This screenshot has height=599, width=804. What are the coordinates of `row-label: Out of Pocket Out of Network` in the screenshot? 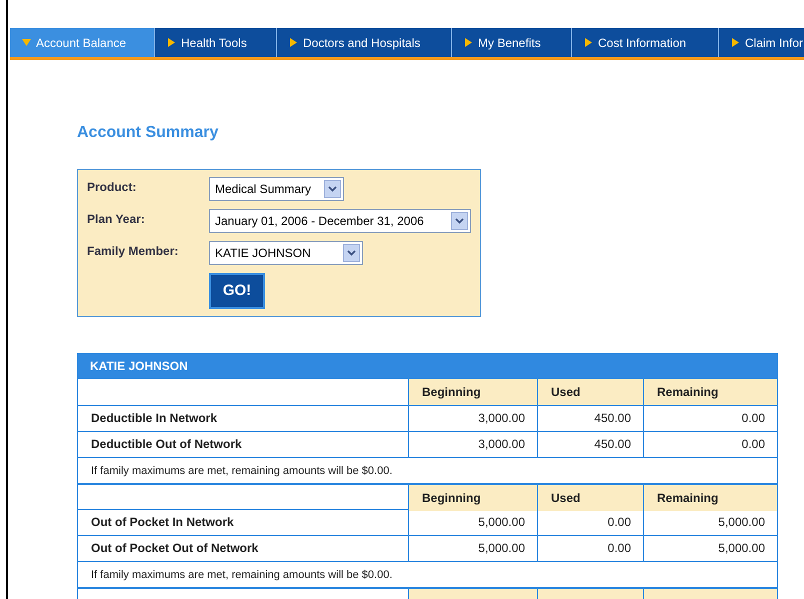 It's located at (243, 548).